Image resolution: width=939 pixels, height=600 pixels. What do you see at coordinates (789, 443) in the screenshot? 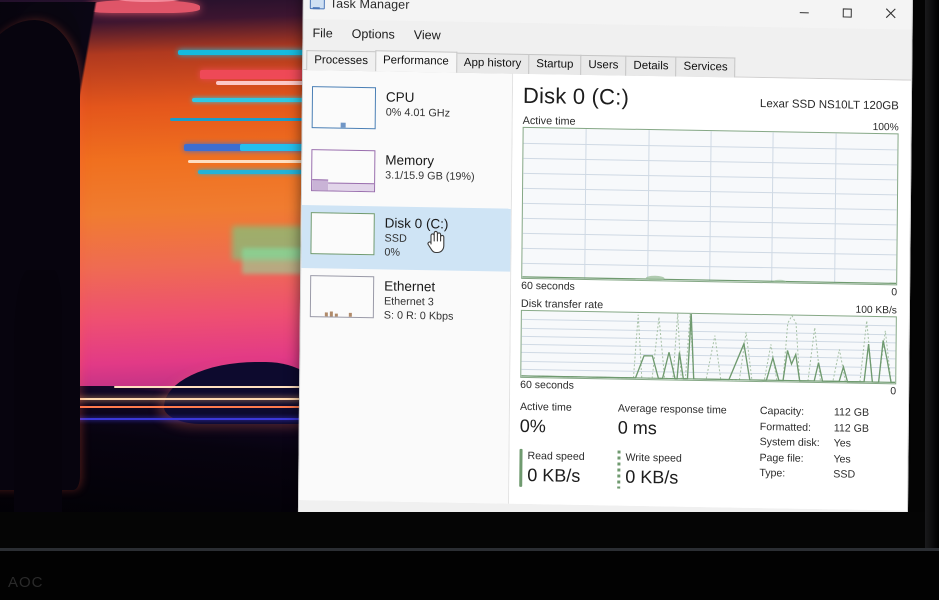
I see `meta-key: System disk:` at bounding box center [789, 443].